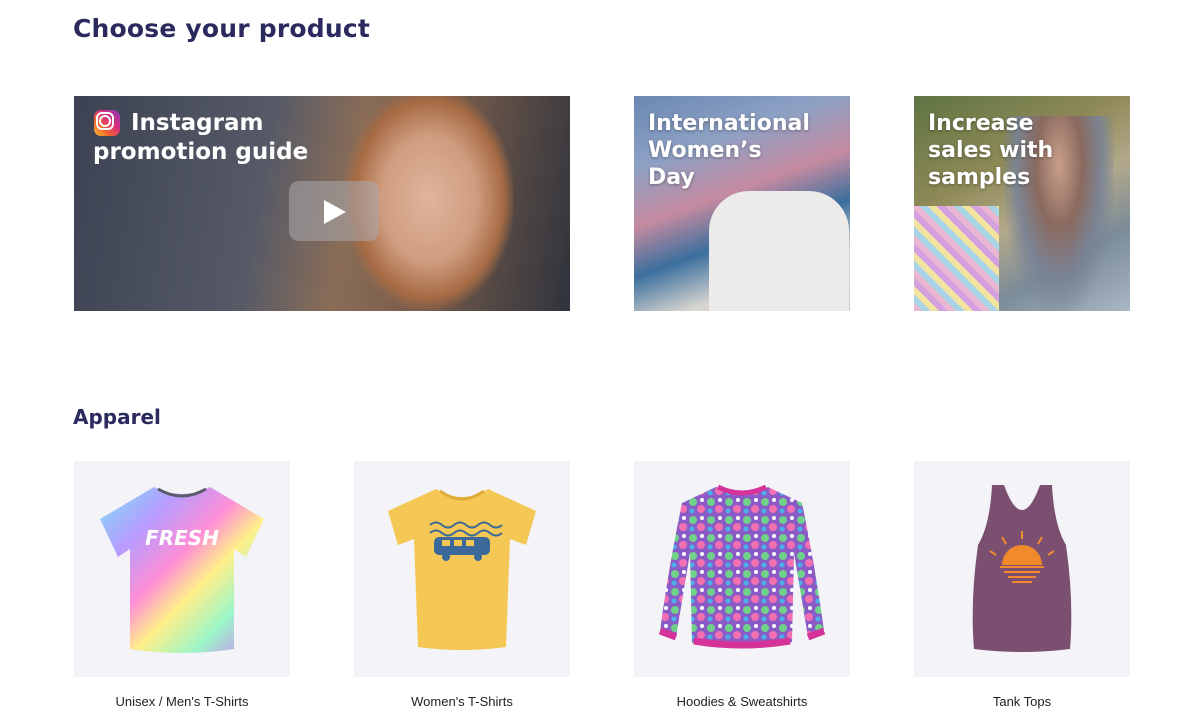 Image resolution: width=1200 pixels, height=722 pixels. What do you see at coordinates (107, 123) in the screenshot?
I see `instagram-icon` at bounding box center [107, 123].